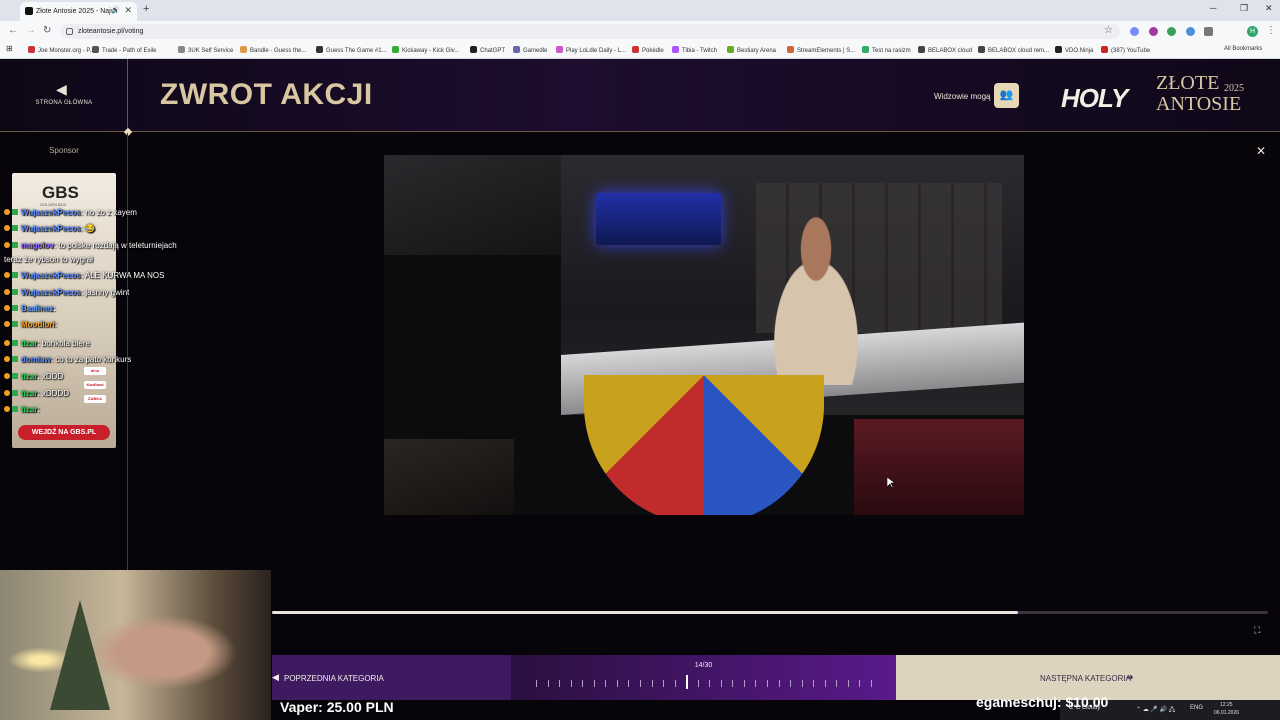 Image resolution: width=1280 pixels, height=720 pixels. I want to click on tray-icons: ⌃ ☁ 🎤 🔊 🖧, so click(1155, 710).